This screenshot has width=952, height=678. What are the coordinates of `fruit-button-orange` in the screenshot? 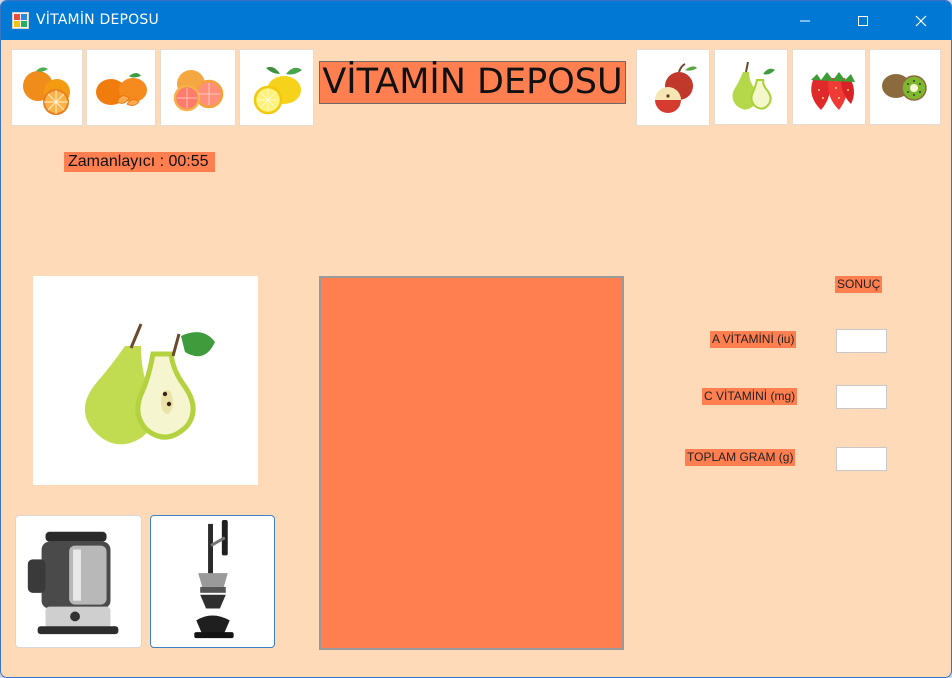 It's located at (47, 87).